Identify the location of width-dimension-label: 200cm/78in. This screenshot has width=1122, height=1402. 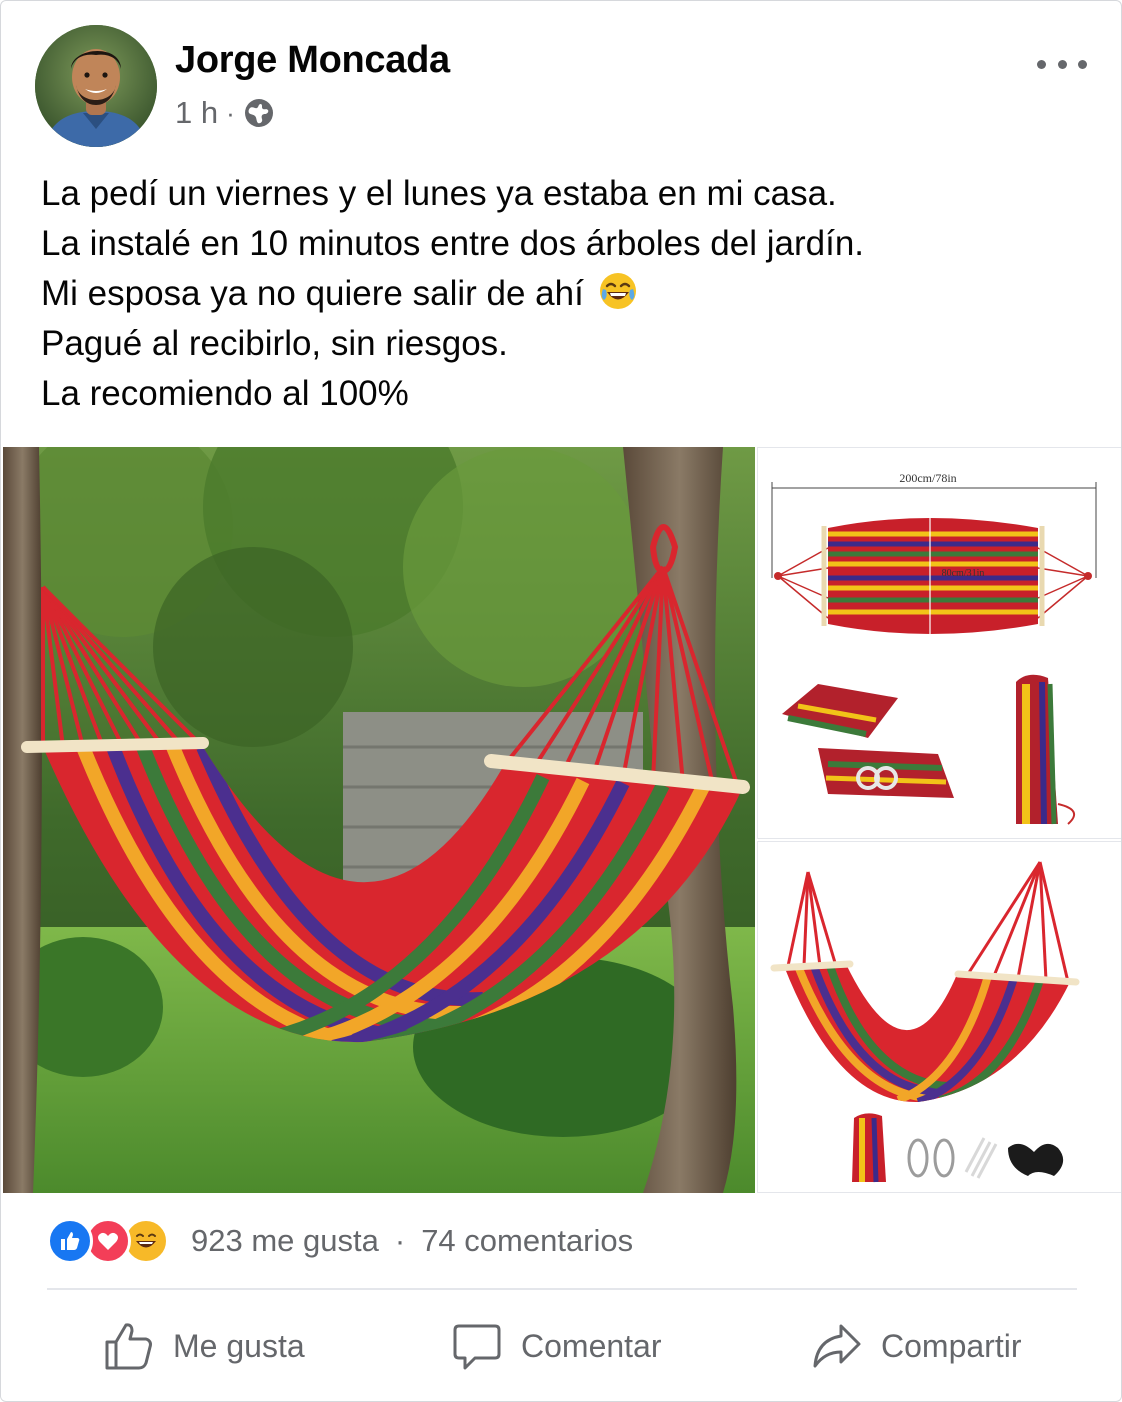
(927, 478).